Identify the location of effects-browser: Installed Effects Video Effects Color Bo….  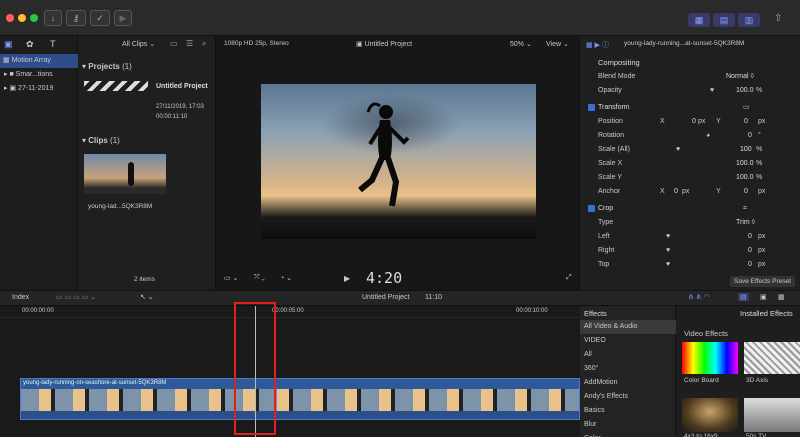
(738, 371).